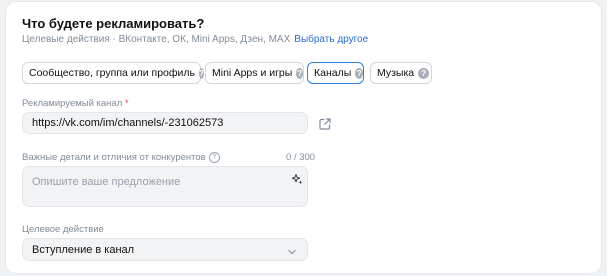  Describe the element at coordinates (128, 123) in the screenshot. I see `channel-url-value: https://vk.com/im/channels/-231062573` at that location.